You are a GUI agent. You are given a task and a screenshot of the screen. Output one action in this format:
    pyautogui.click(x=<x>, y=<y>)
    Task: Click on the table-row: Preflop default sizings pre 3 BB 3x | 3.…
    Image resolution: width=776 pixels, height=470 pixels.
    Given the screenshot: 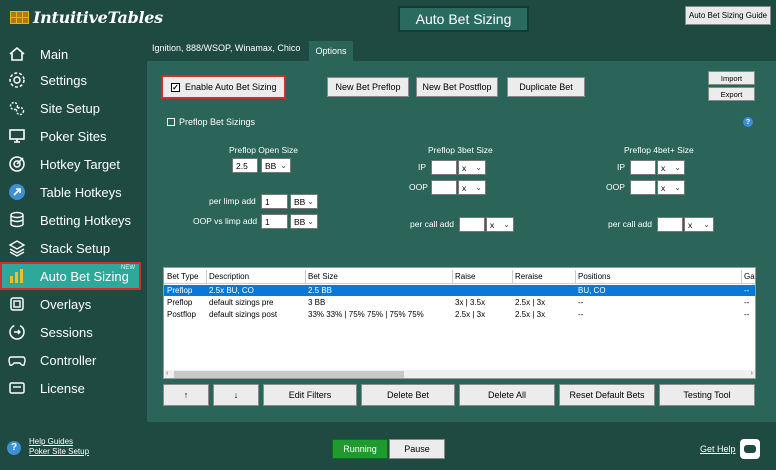 What is the action you would take?
    pyautogui.click(x=459, y=302)
    